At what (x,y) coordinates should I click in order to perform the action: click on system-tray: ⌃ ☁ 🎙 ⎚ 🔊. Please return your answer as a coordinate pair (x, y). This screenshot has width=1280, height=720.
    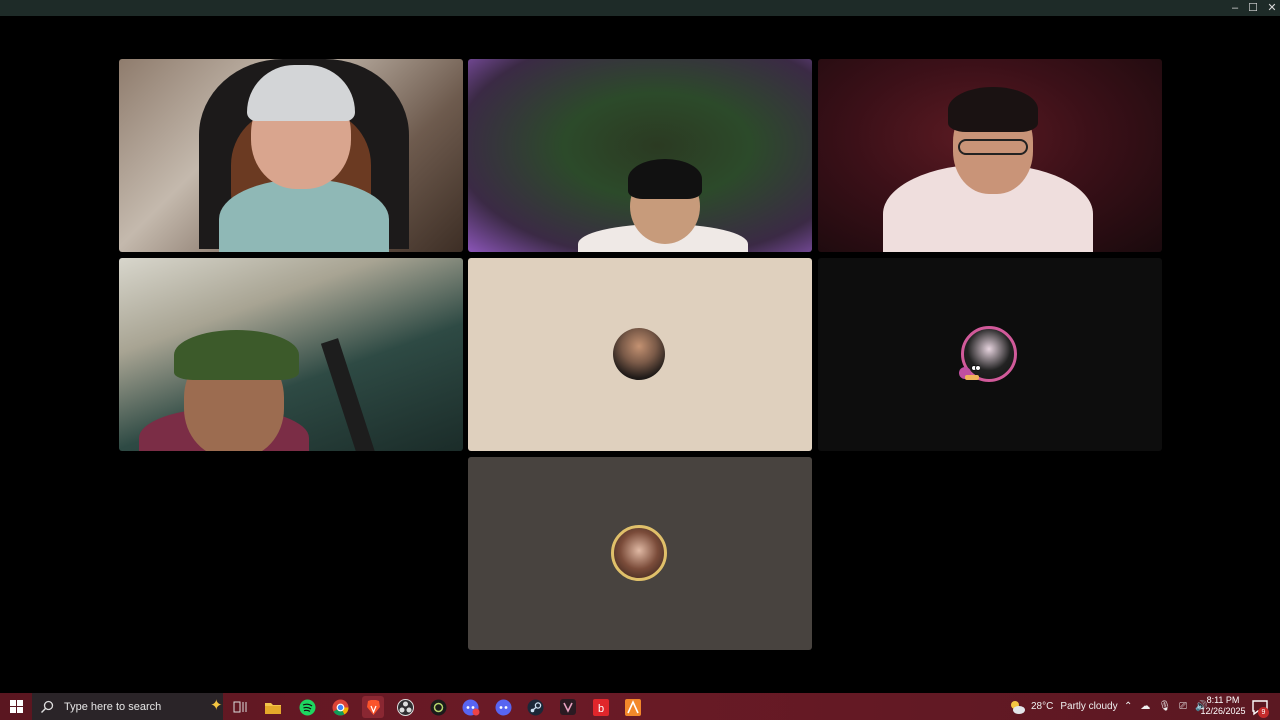
    Looking at the image, I should click on (1166, 706).